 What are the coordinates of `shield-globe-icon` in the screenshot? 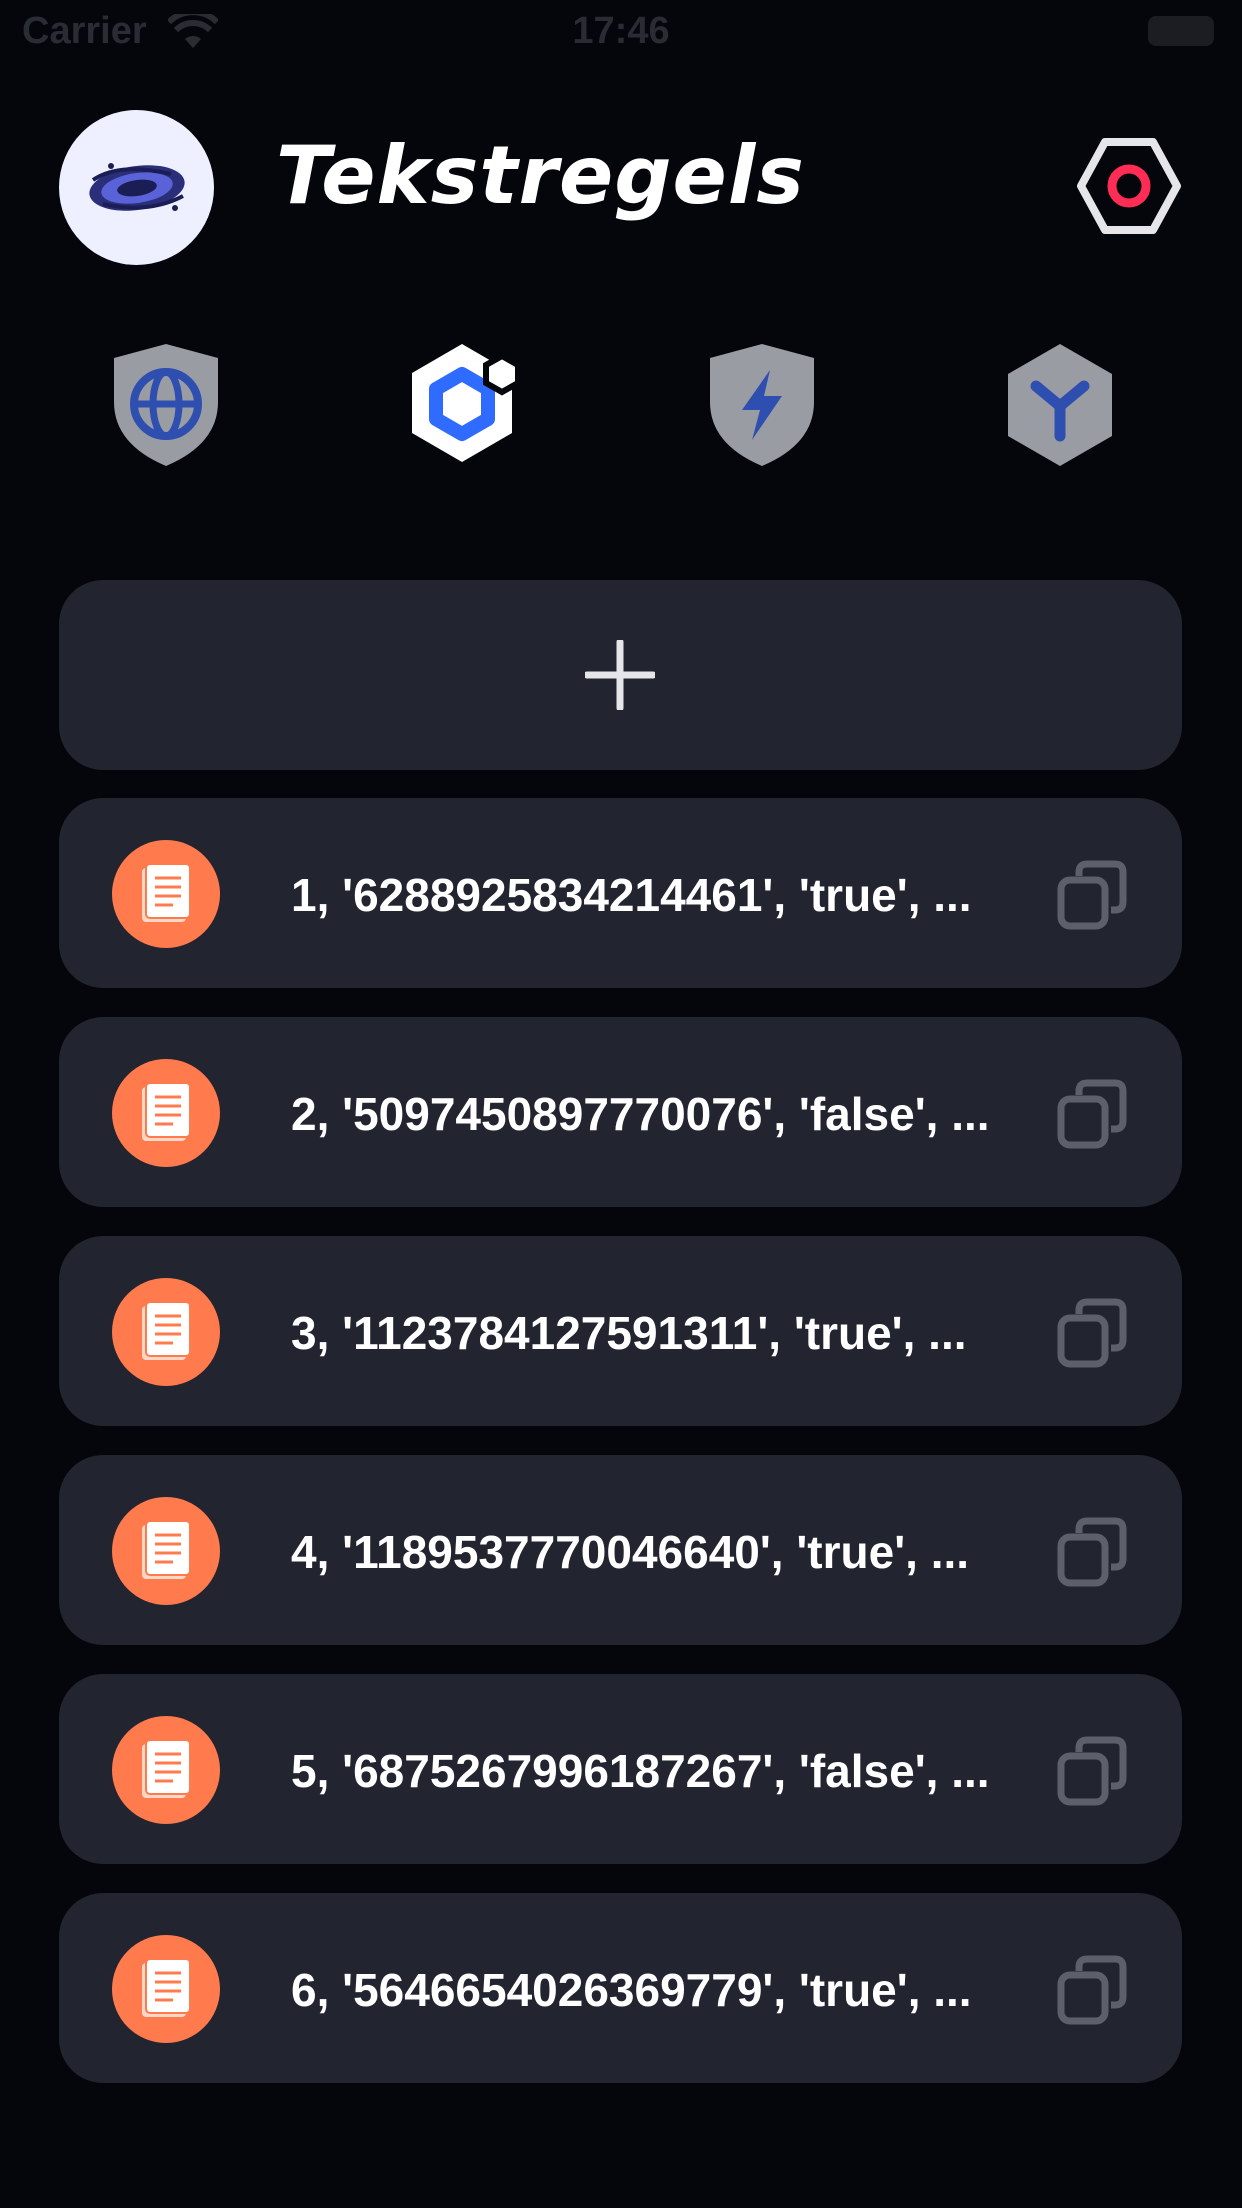 It's located at (166, 405).